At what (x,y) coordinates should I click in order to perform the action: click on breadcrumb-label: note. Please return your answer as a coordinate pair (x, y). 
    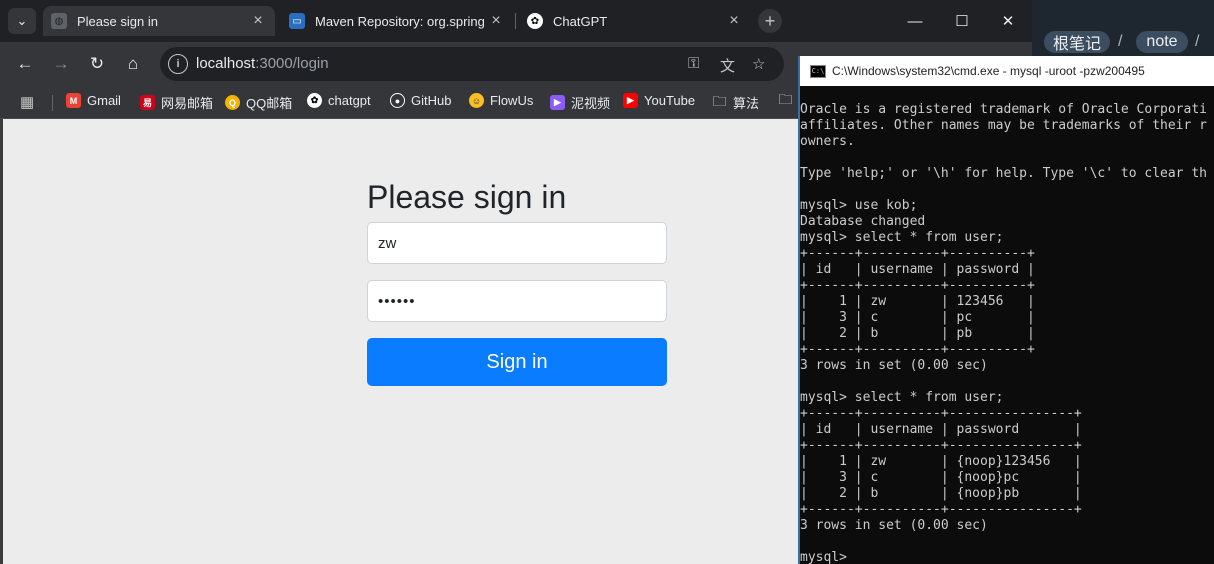
    Looking at the image, I should click on (1162, 41).